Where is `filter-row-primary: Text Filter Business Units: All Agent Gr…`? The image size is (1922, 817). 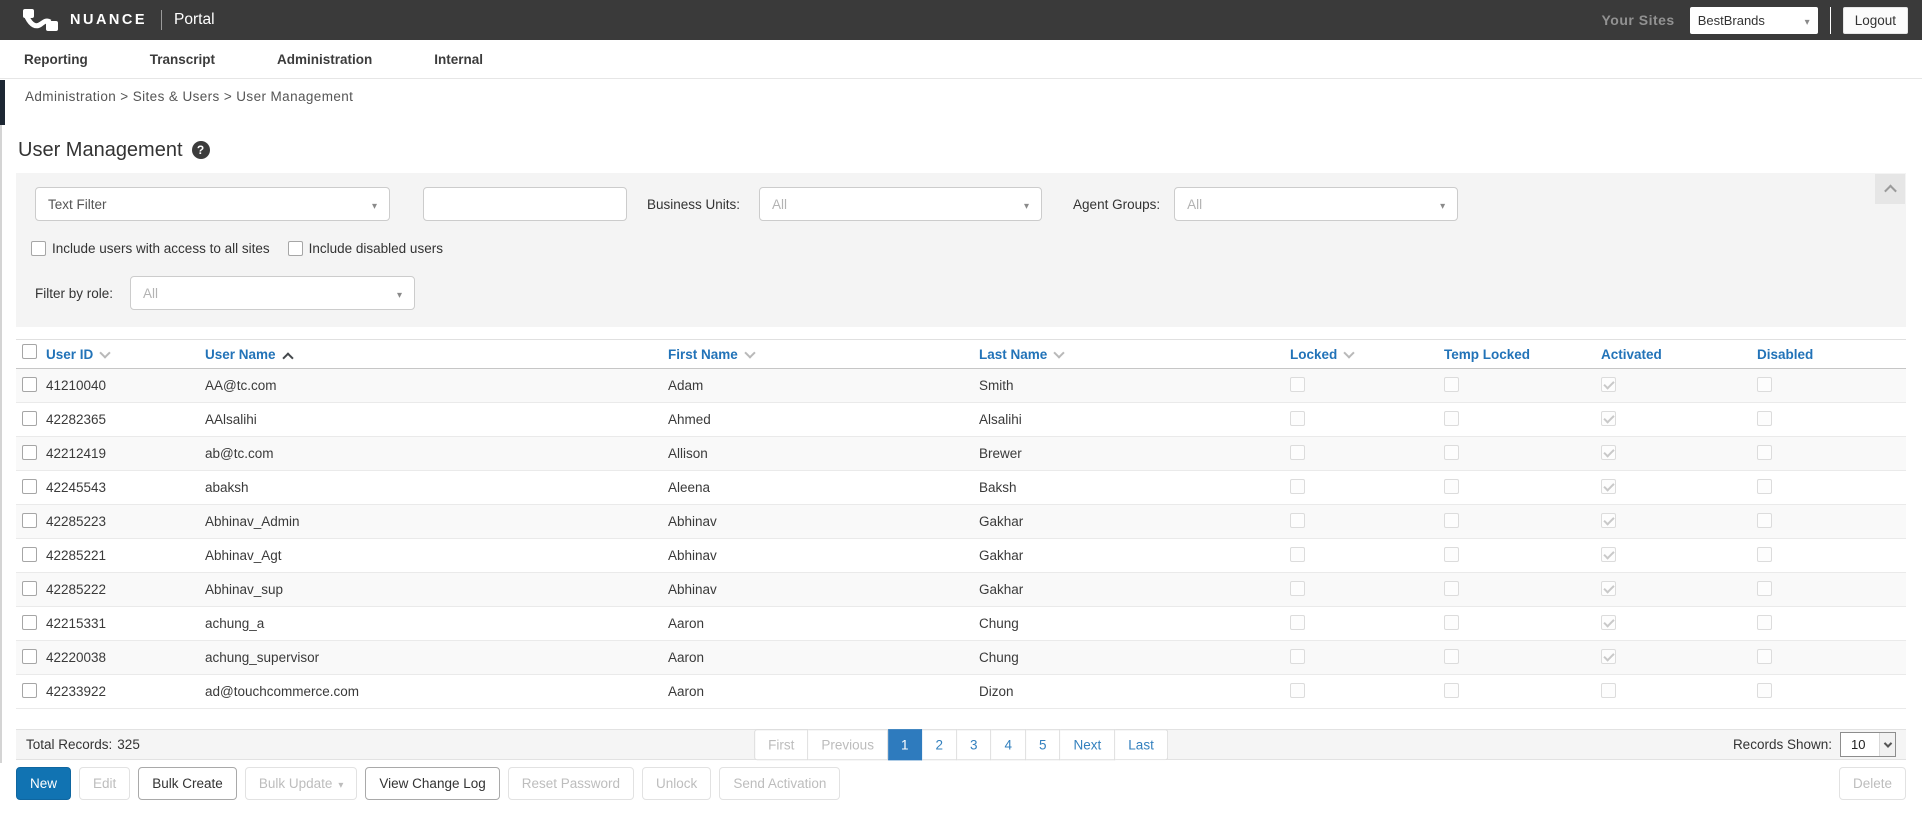
filter-row-primary: Text Filter Business Units: All Agent Gr… is located at coordinates (970, 204).